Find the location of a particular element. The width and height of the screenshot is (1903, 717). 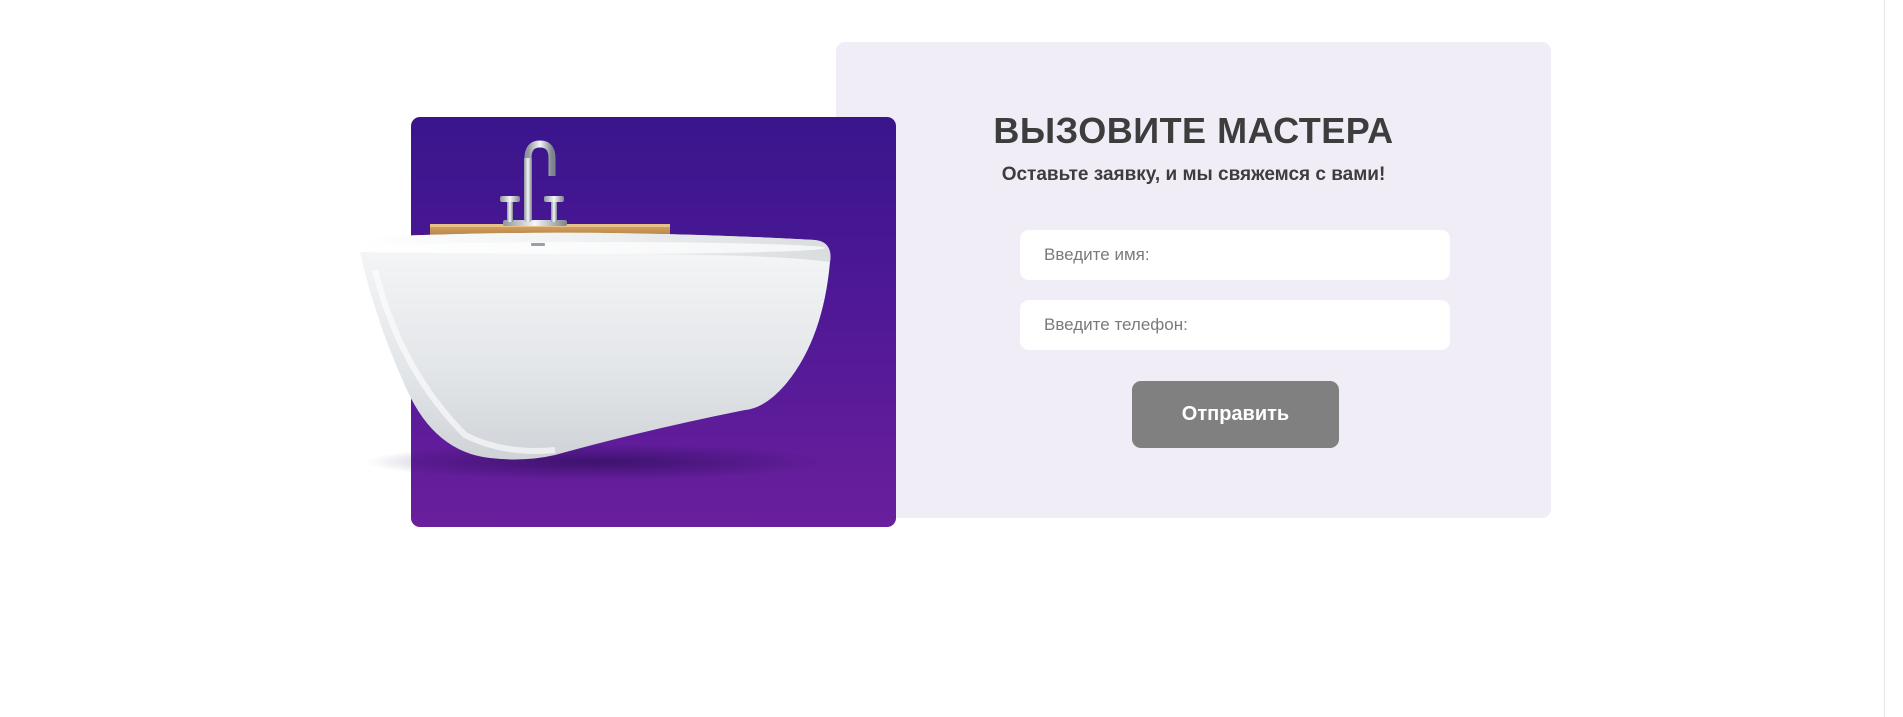

name-input is located at coordinates (1235, 255).